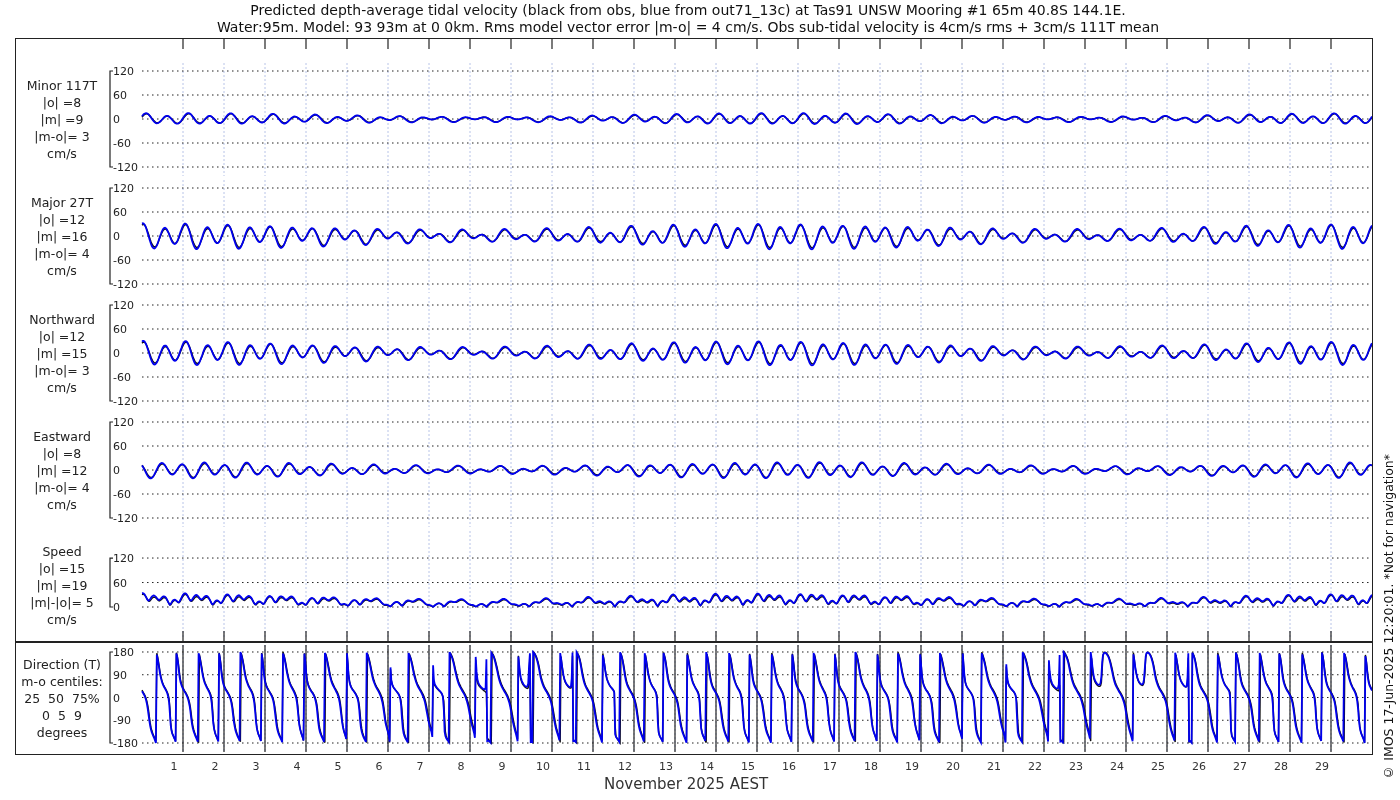  I want to click on x-tick-label: 15, so click(748, 766).